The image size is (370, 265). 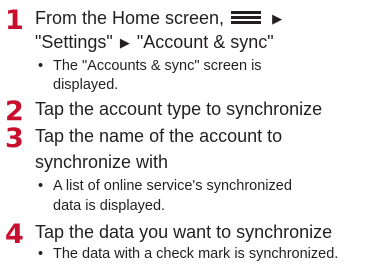 I want to click on step-instruction: From the Home screen, ▶, so click(x=159, y=19).